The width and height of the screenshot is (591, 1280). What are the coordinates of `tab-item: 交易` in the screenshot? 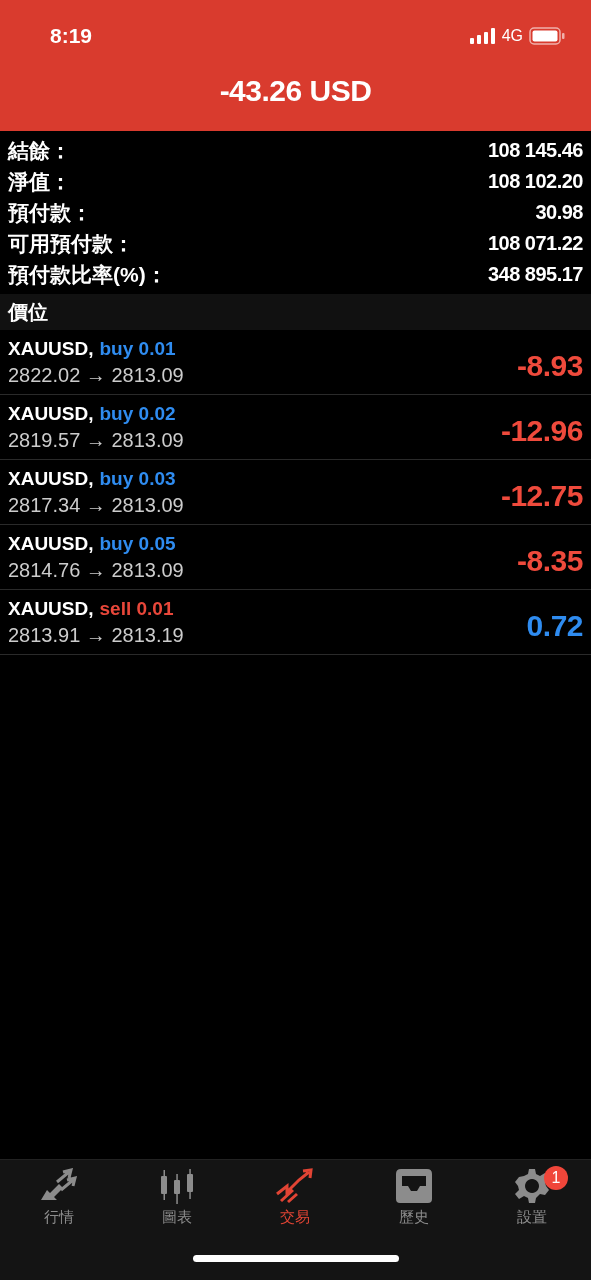 It's located at (295, 1197).